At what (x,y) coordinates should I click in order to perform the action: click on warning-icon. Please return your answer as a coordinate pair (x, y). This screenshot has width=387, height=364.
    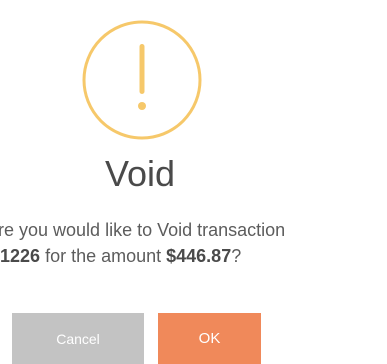
    Looking at the image, I should click on (142, 80).